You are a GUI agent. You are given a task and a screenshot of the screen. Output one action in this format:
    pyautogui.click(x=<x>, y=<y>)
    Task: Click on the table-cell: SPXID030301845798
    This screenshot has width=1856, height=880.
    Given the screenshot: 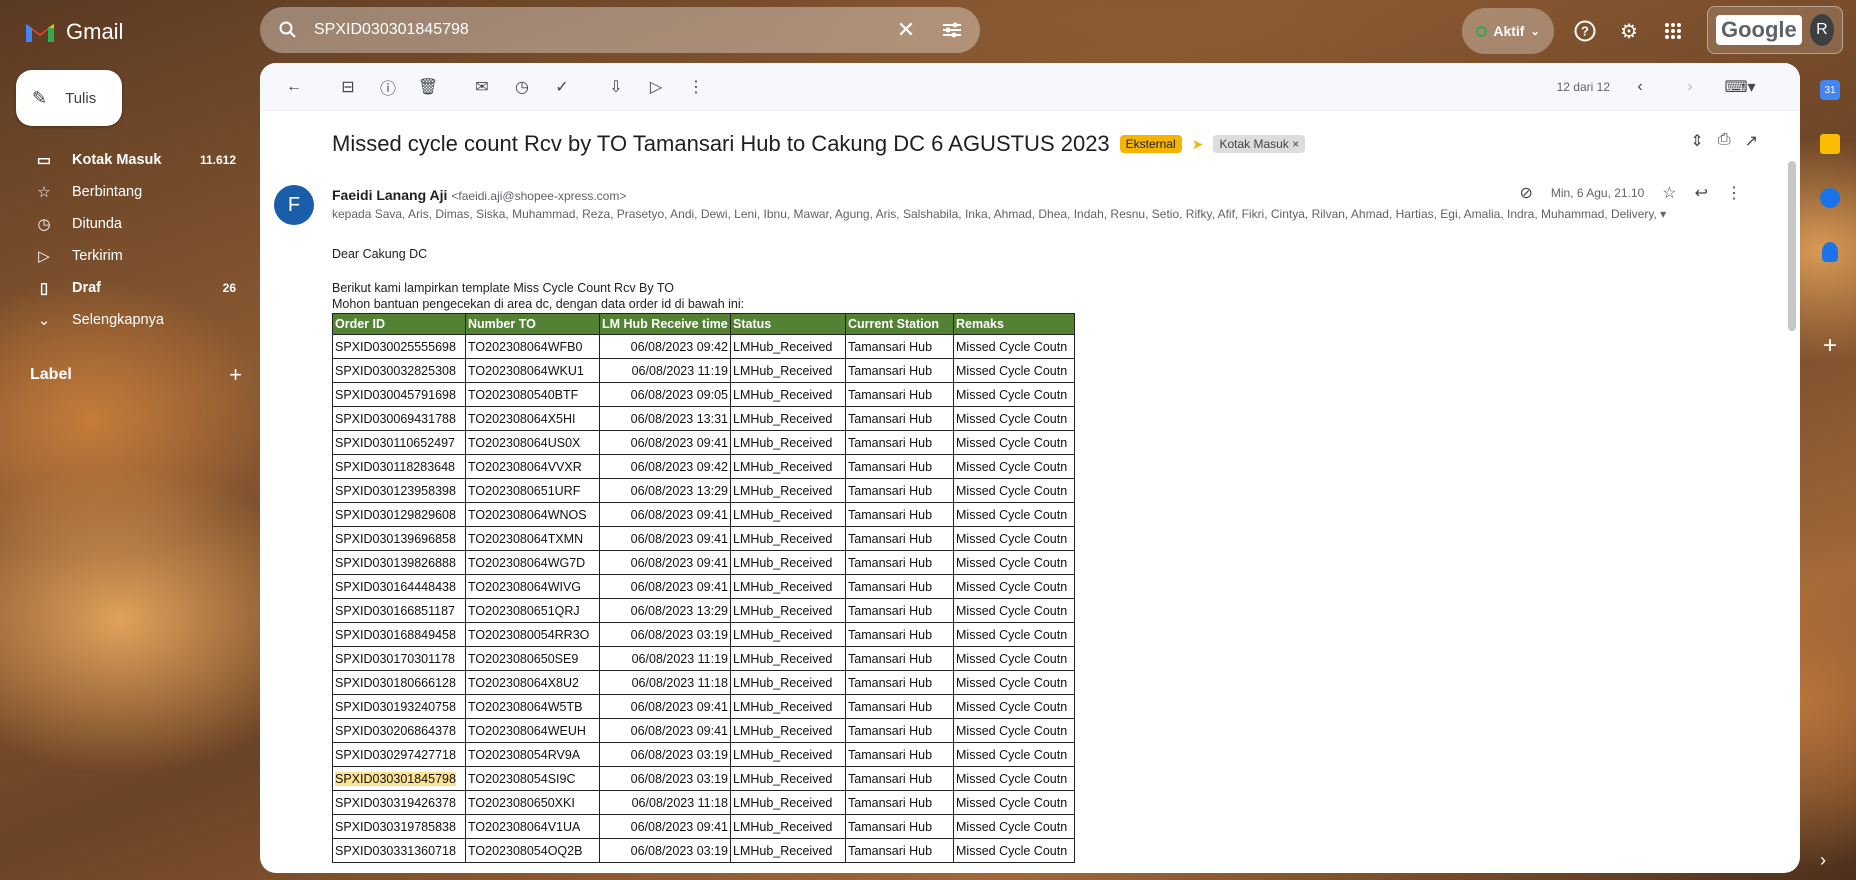 What is the action you would take?
    pyautogui.click(x=399, y=778)
    